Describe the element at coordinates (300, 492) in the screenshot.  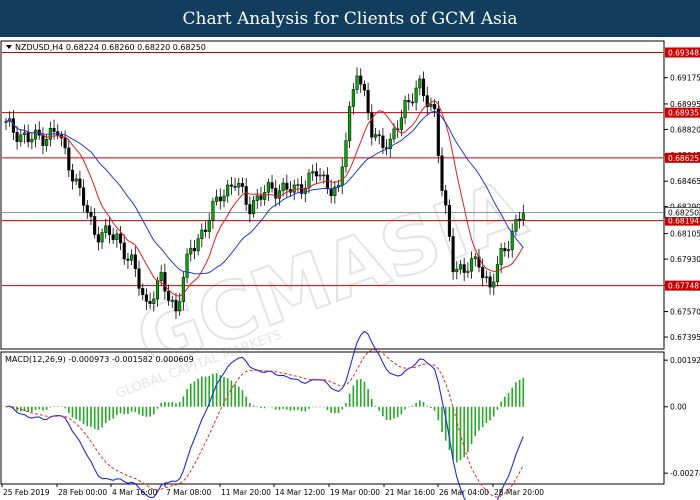
I see `x-tick-label: 14 Mar 12:00` at that location.